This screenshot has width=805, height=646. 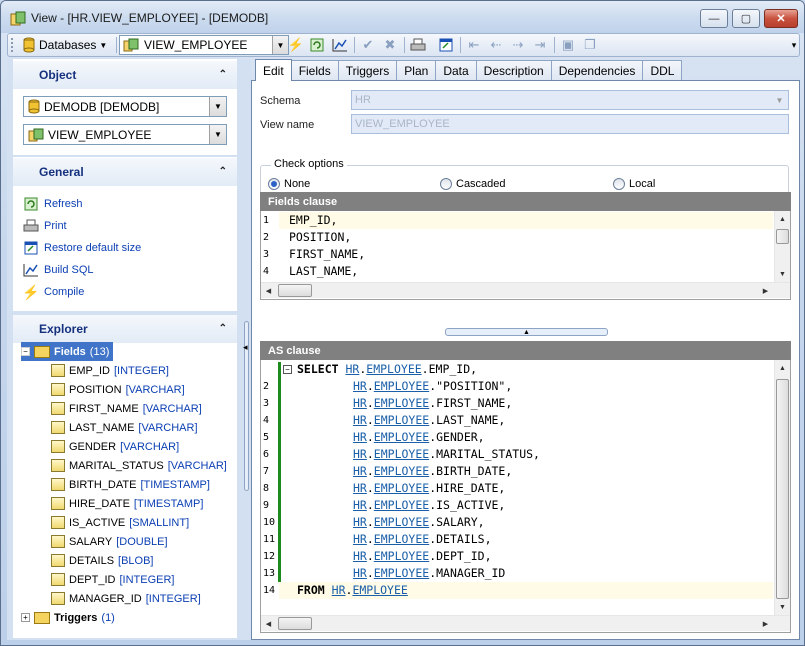 I want to click on tree-node-field: MARITAL_STATUS [VARCHAR], so click(x=139, y=465).